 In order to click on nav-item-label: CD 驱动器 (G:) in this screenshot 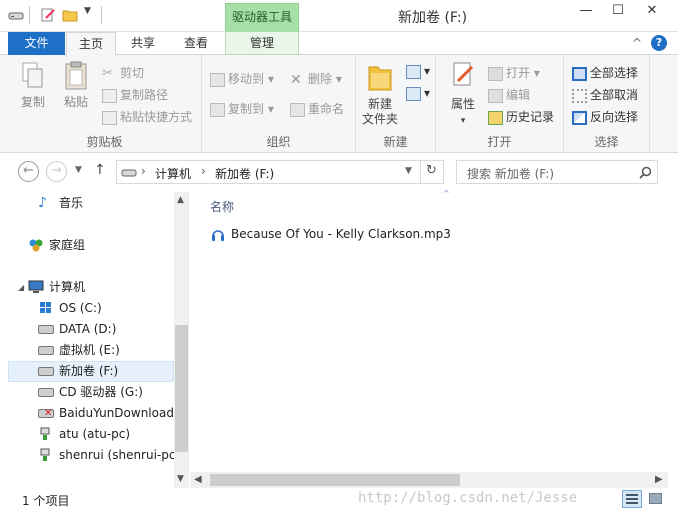, I will do `click(101, 392)`.